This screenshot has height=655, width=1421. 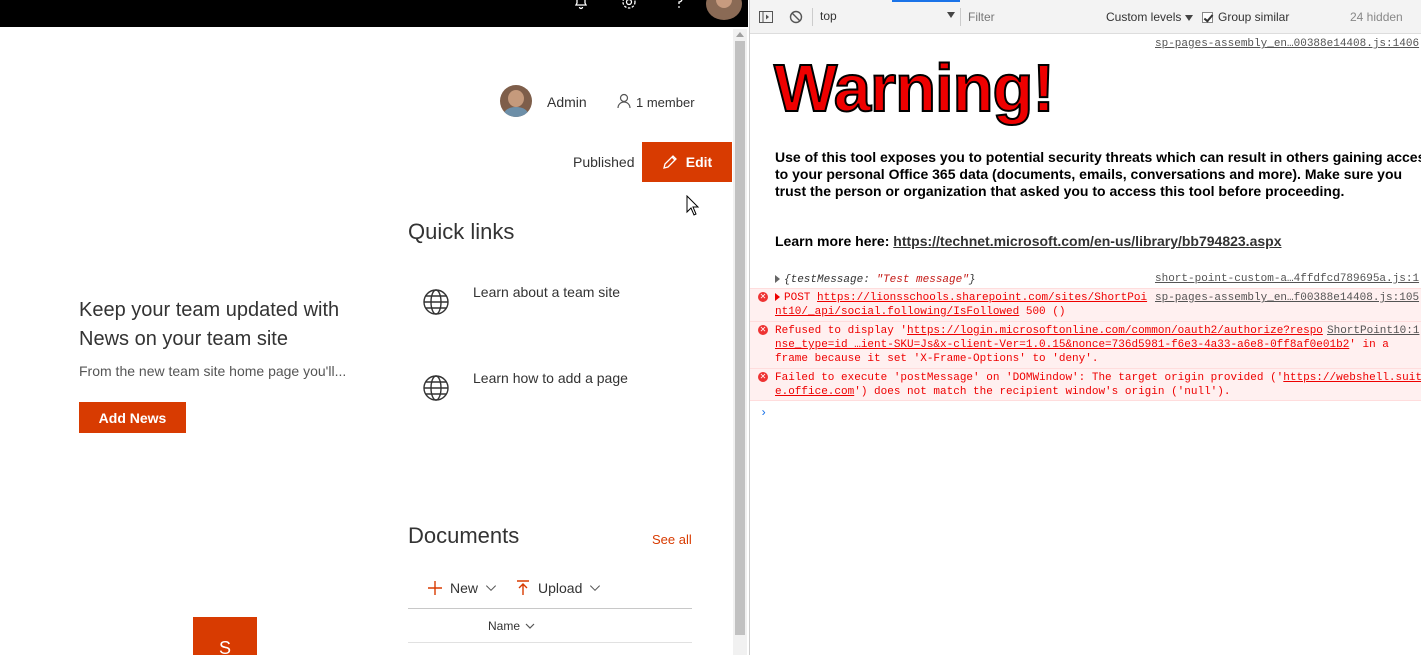 I want to click on site-logo-tile: S, so click(x=225, y=636).